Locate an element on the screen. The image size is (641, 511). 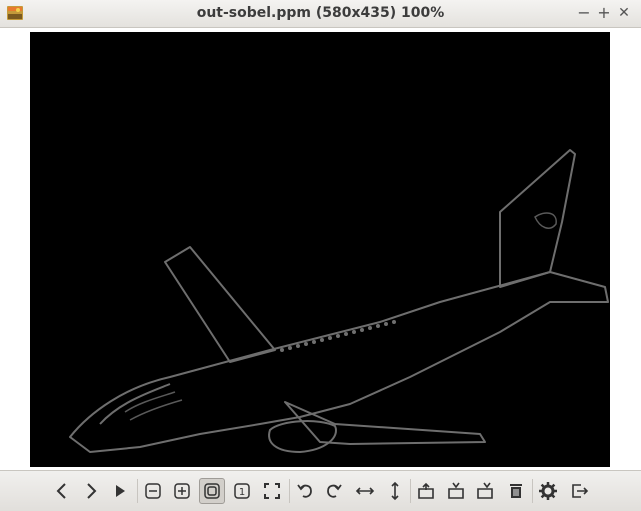
save-as-button is located at coordinates (485, 491).